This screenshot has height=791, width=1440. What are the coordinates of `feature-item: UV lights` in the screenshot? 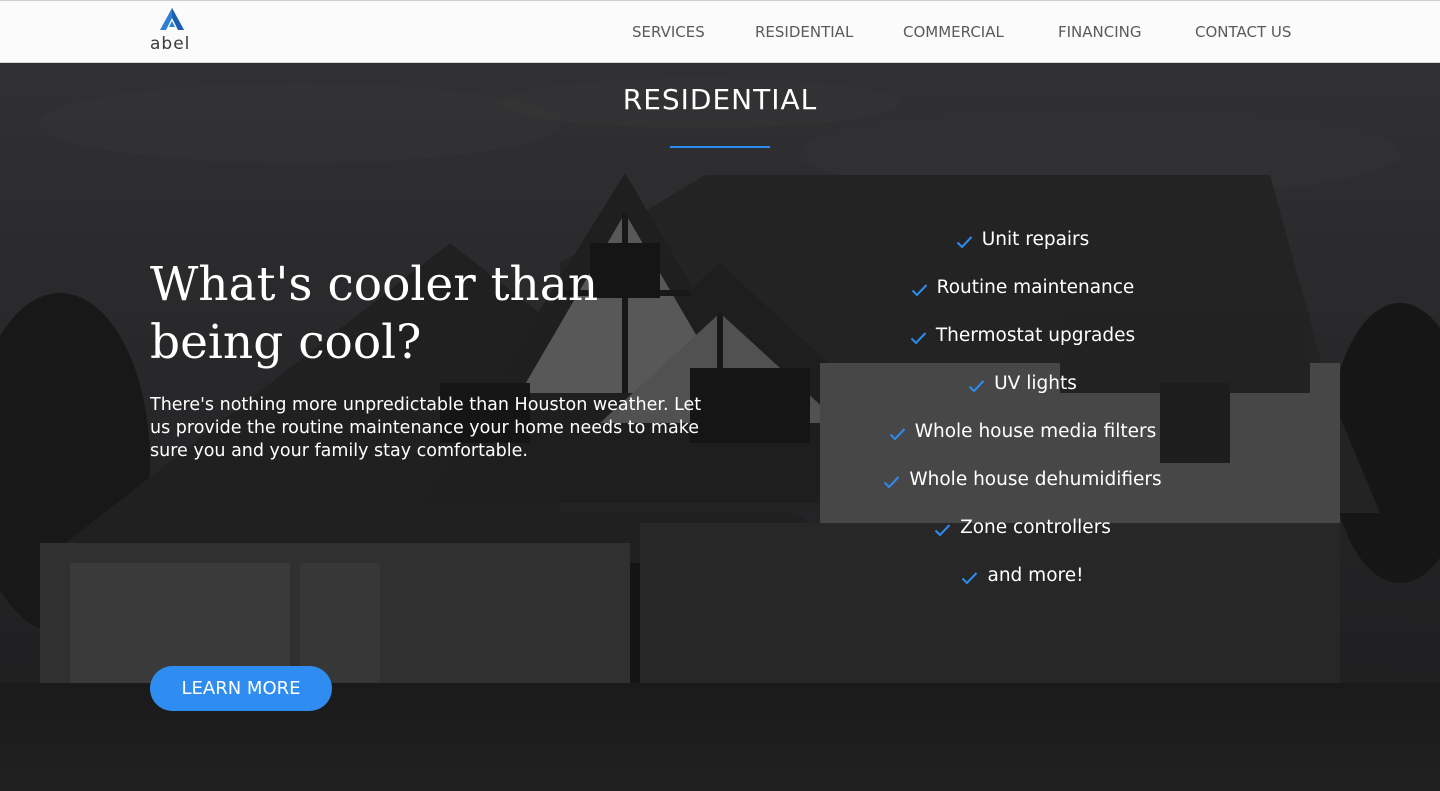 It's located at (1022, 383).